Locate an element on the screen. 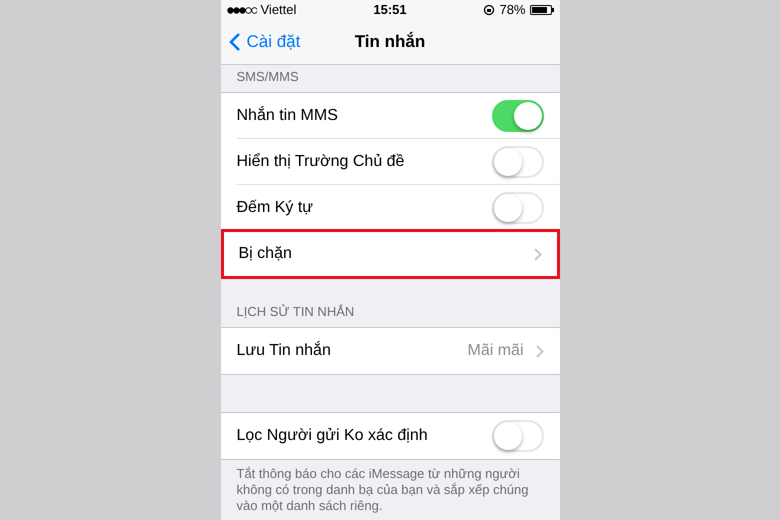 Image resolution: width=780 pixels, height=520 pixels. section-header: LỊCH SỬ TIN NHẮN is located at coordinates (295, 311).